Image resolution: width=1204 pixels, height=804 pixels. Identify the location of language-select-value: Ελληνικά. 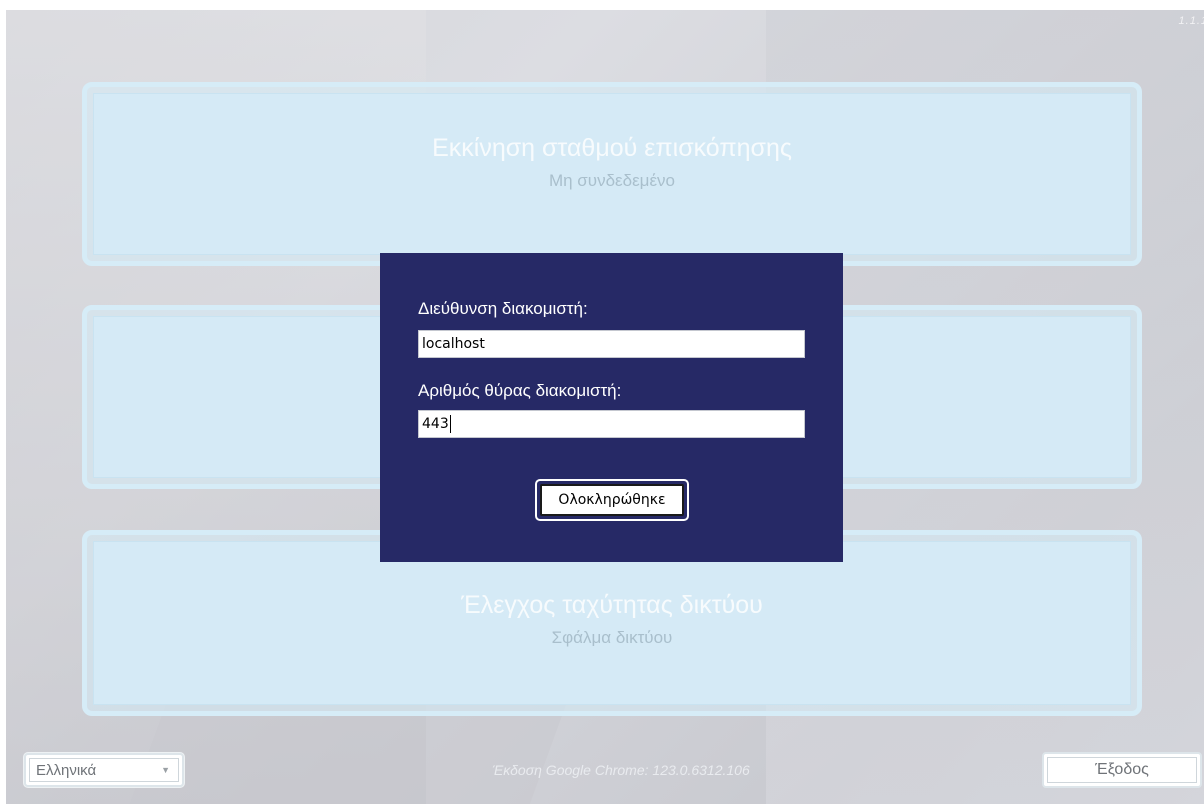
(66, 770).